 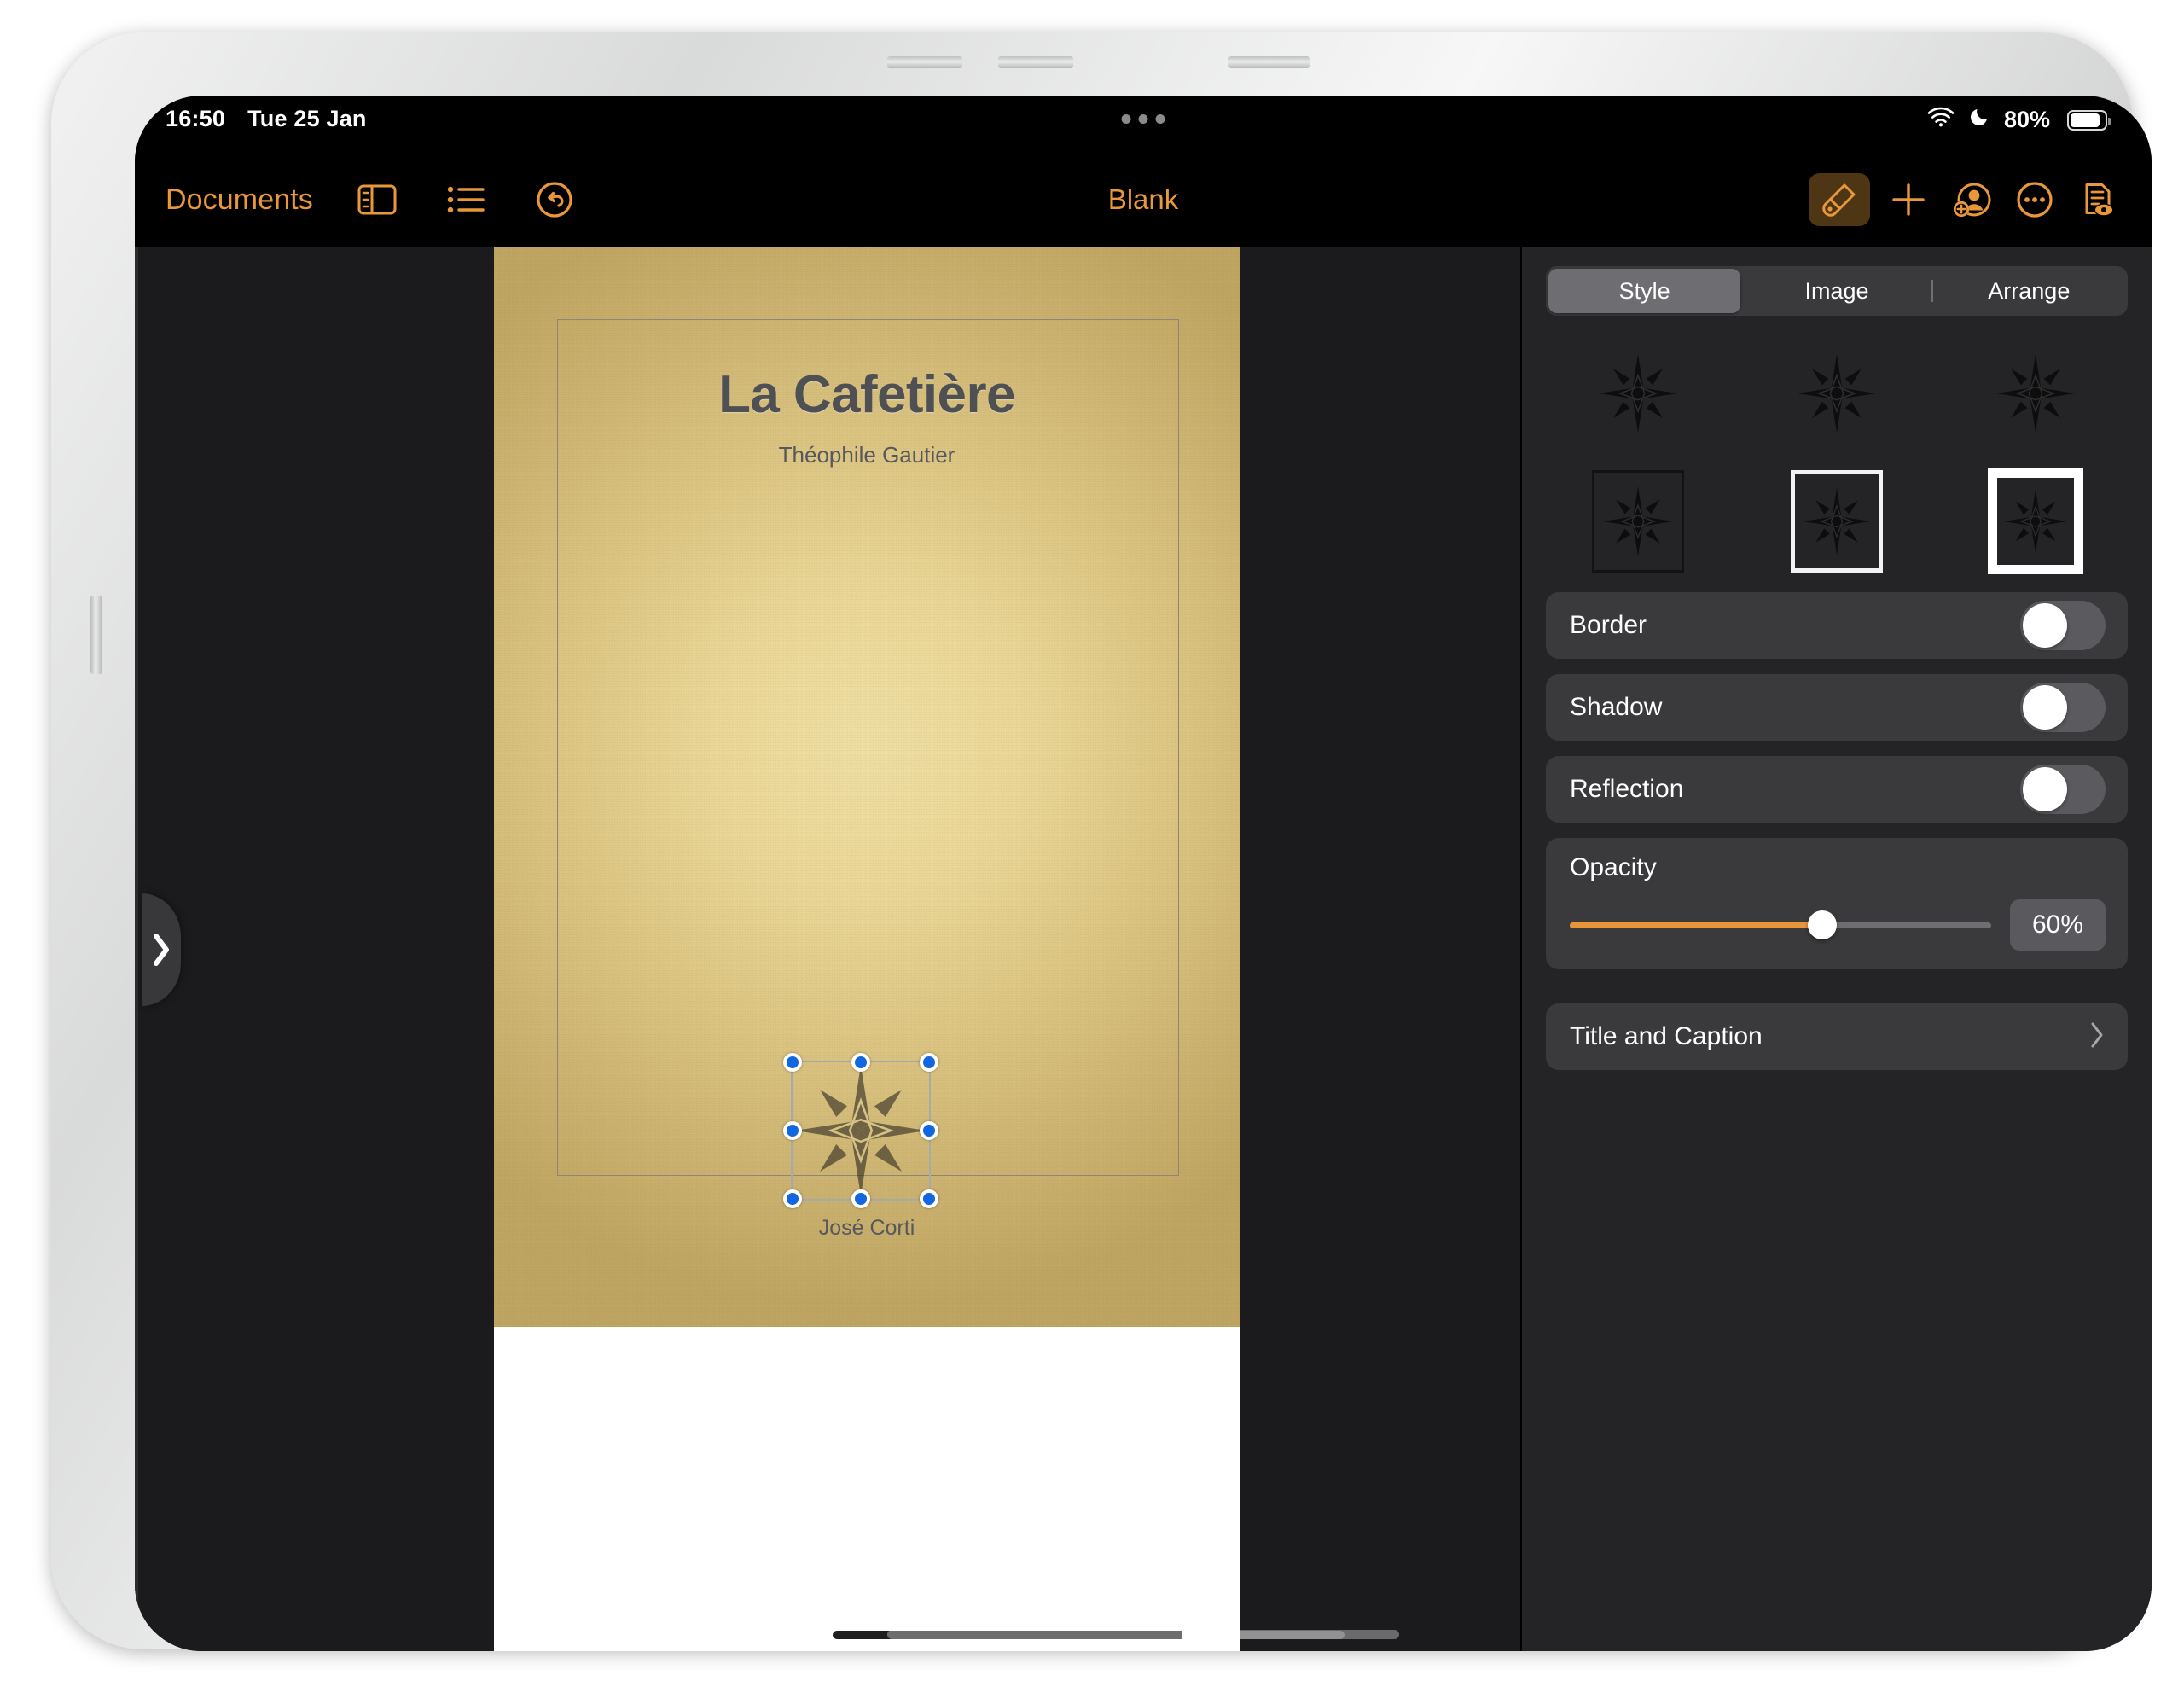 What do you see at coordinates (867, 1228) in the screenshot?
I see `image-caption: José Corti` at bounding box center [867, 1228].